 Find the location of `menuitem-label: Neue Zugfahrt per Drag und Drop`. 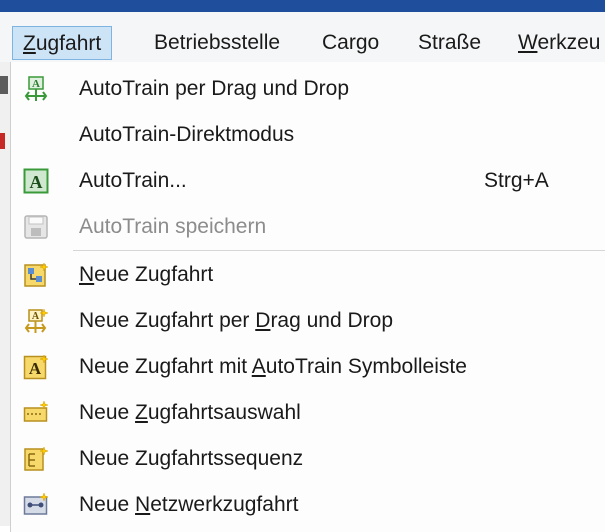

menuitem-label: Neue Zugfahrt per Drag und Drop is located at coordinates (236, 321).